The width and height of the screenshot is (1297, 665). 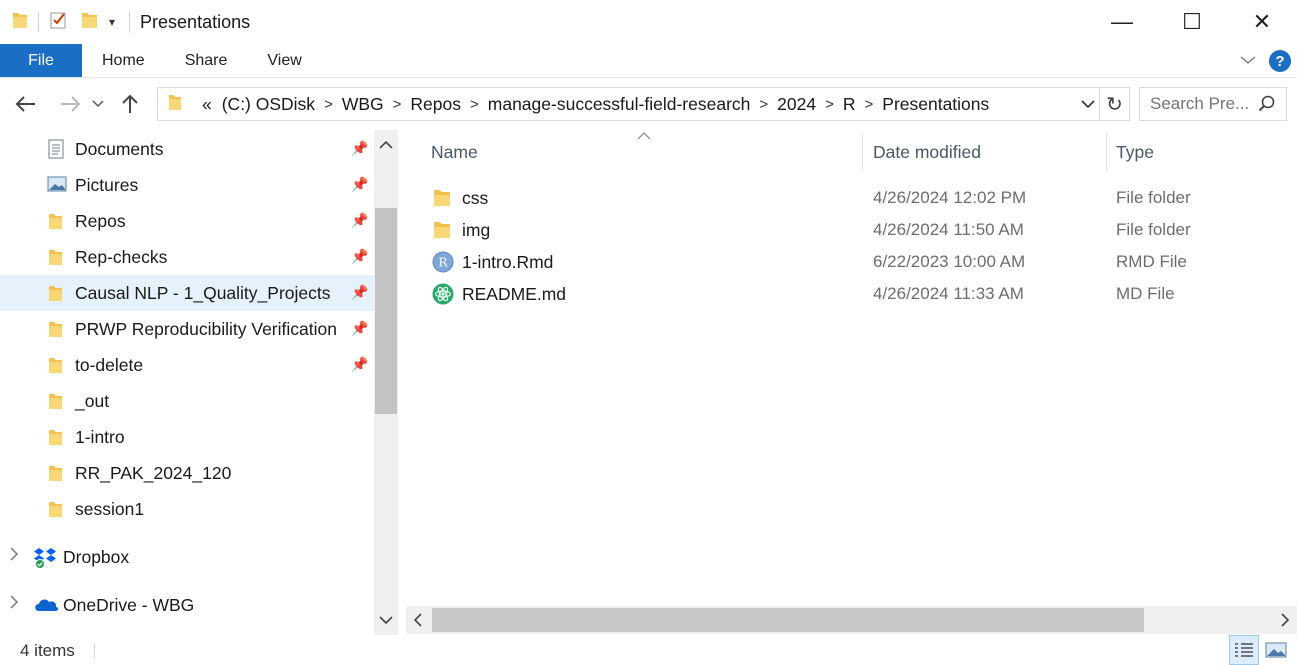 What do you see at coordinates (619, 104) in the screenshot?
I see `breadcrumb-item: manage-successful-field-research` at bounding box center [619, 104].